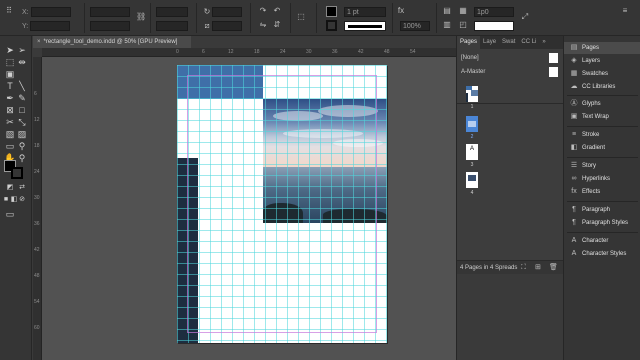  Describe the element at coordinates (602, 148) in the screenshot. I see `dock-item-gradient: ◧ Gradient` at that location.